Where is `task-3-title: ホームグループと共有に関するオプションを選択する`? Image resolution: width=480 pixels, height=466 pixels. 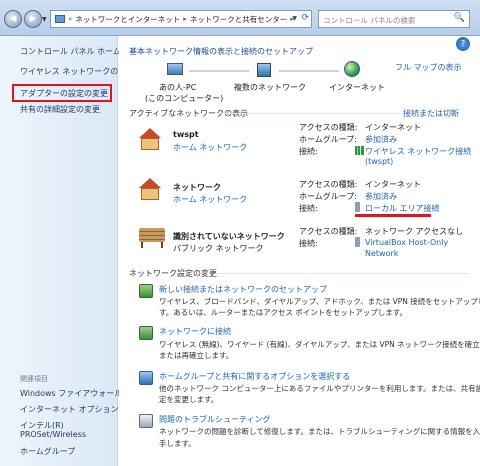
task-3-title: ホームグループと共有に関するオプションを選択する is located at coordinates (254, 376).